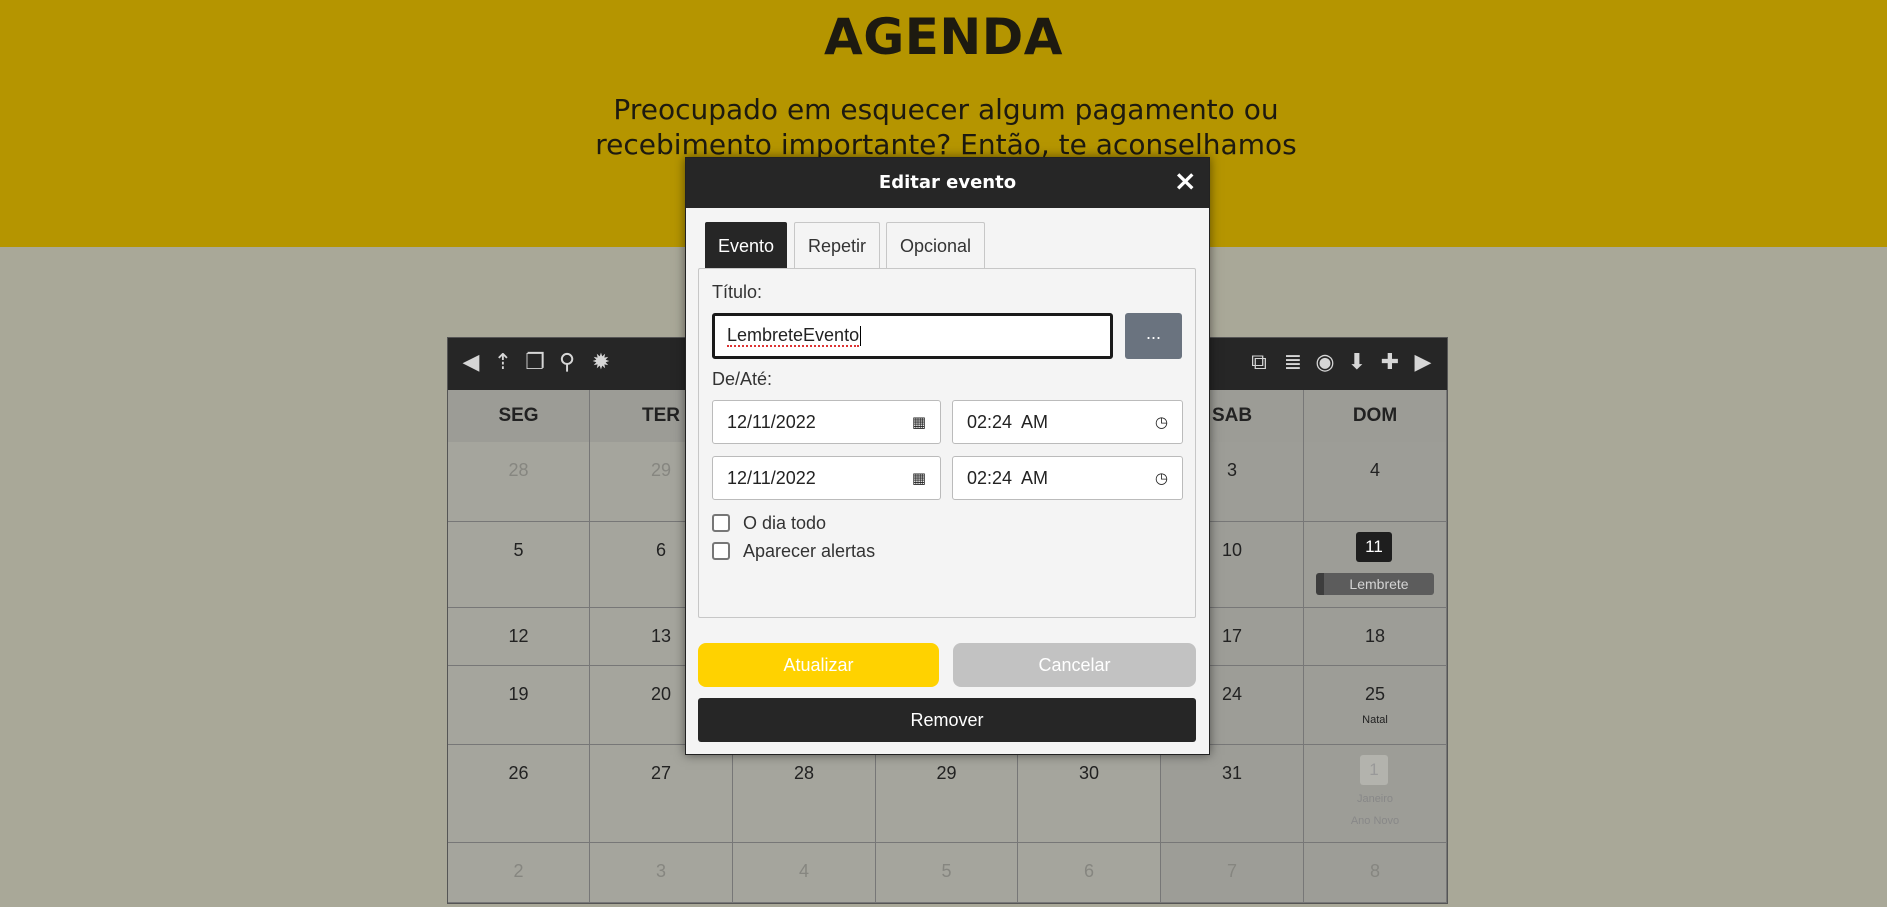 The image size is (1887, 907). What do you see at coordinates (818, 665) in the screenshot?
I see `update-button: Atualizar` at bounding box center [818, 665].